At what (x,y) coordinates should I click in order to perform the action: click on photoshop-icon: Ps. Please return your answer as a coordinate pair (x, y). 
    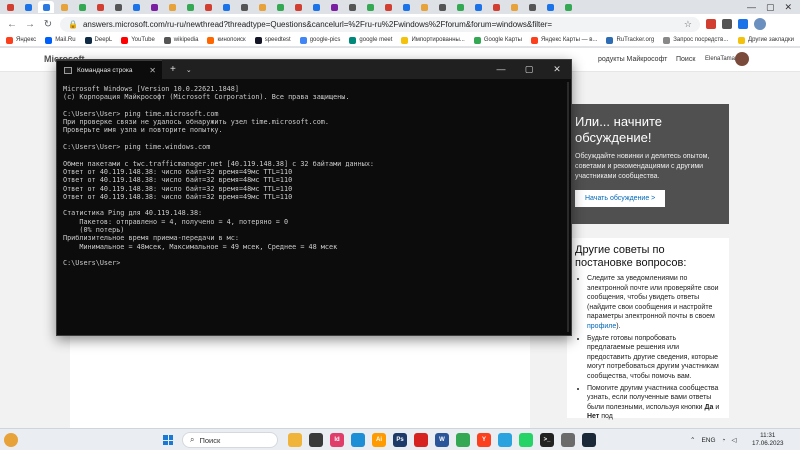
    Looking at the image, I should click on (400, 440).